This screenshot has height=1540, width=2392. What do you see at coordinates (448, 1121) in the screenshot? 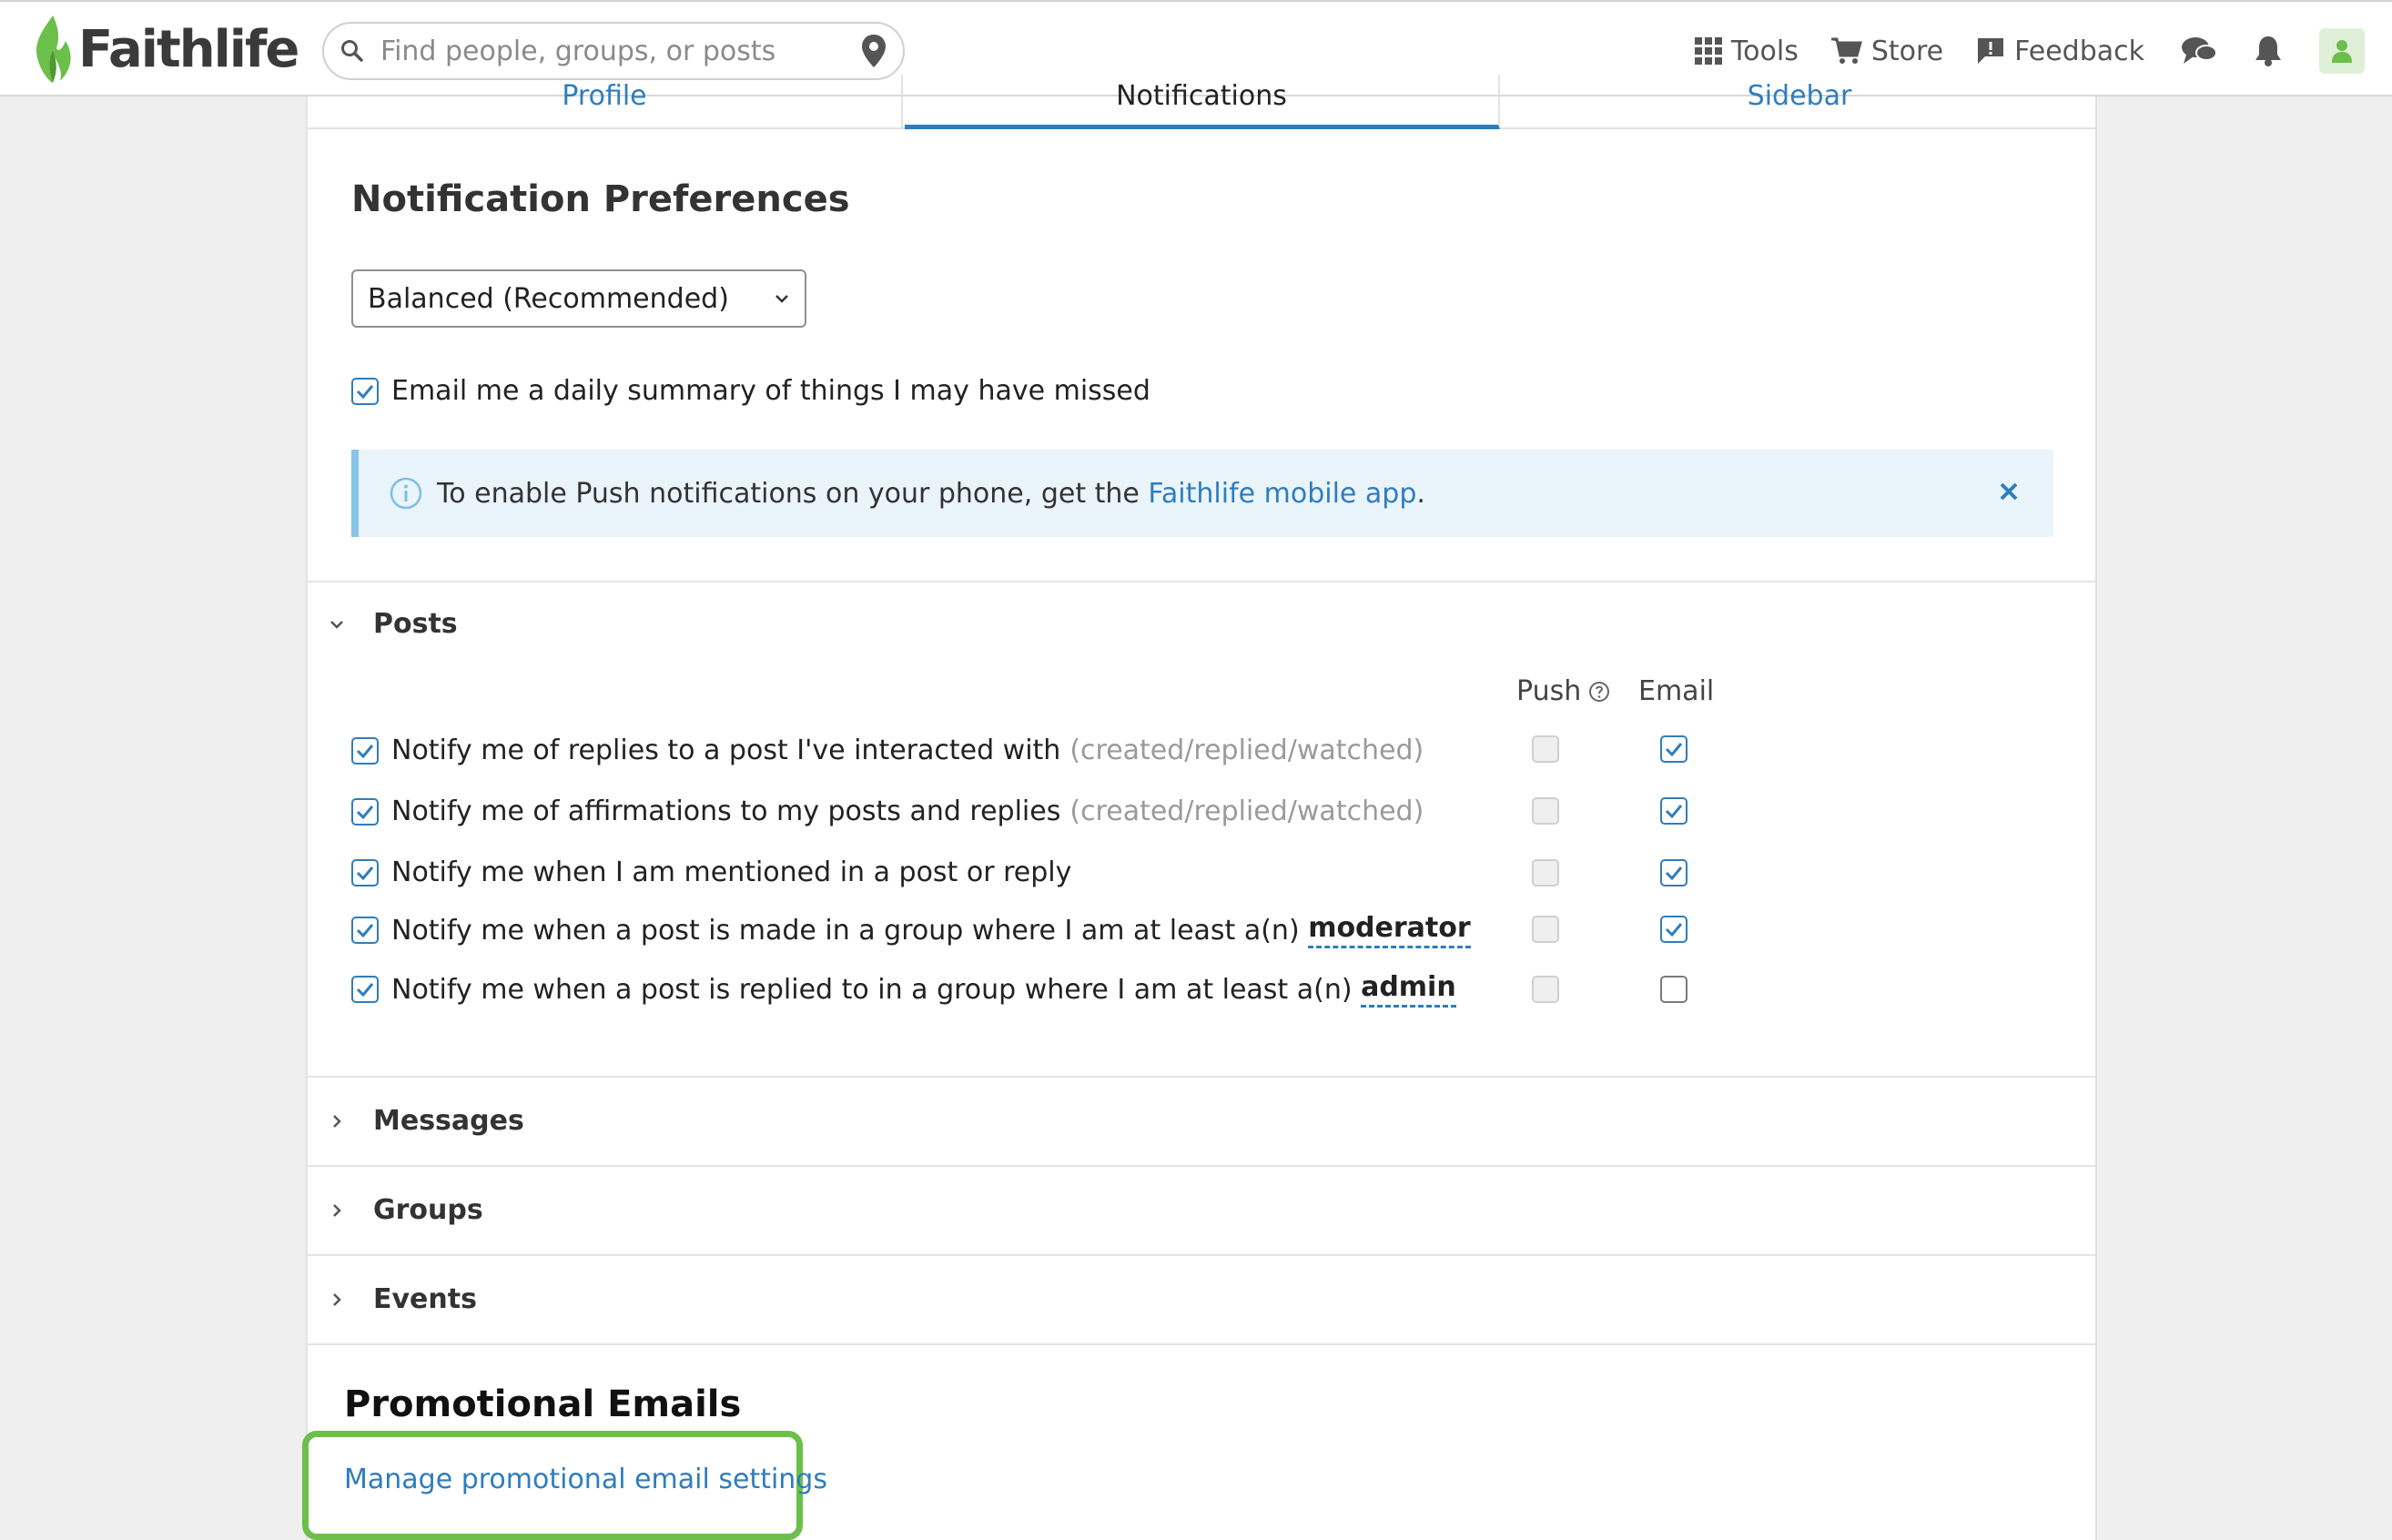
I see `messages-section-title: Messages` at bounding box center [448, 1121].